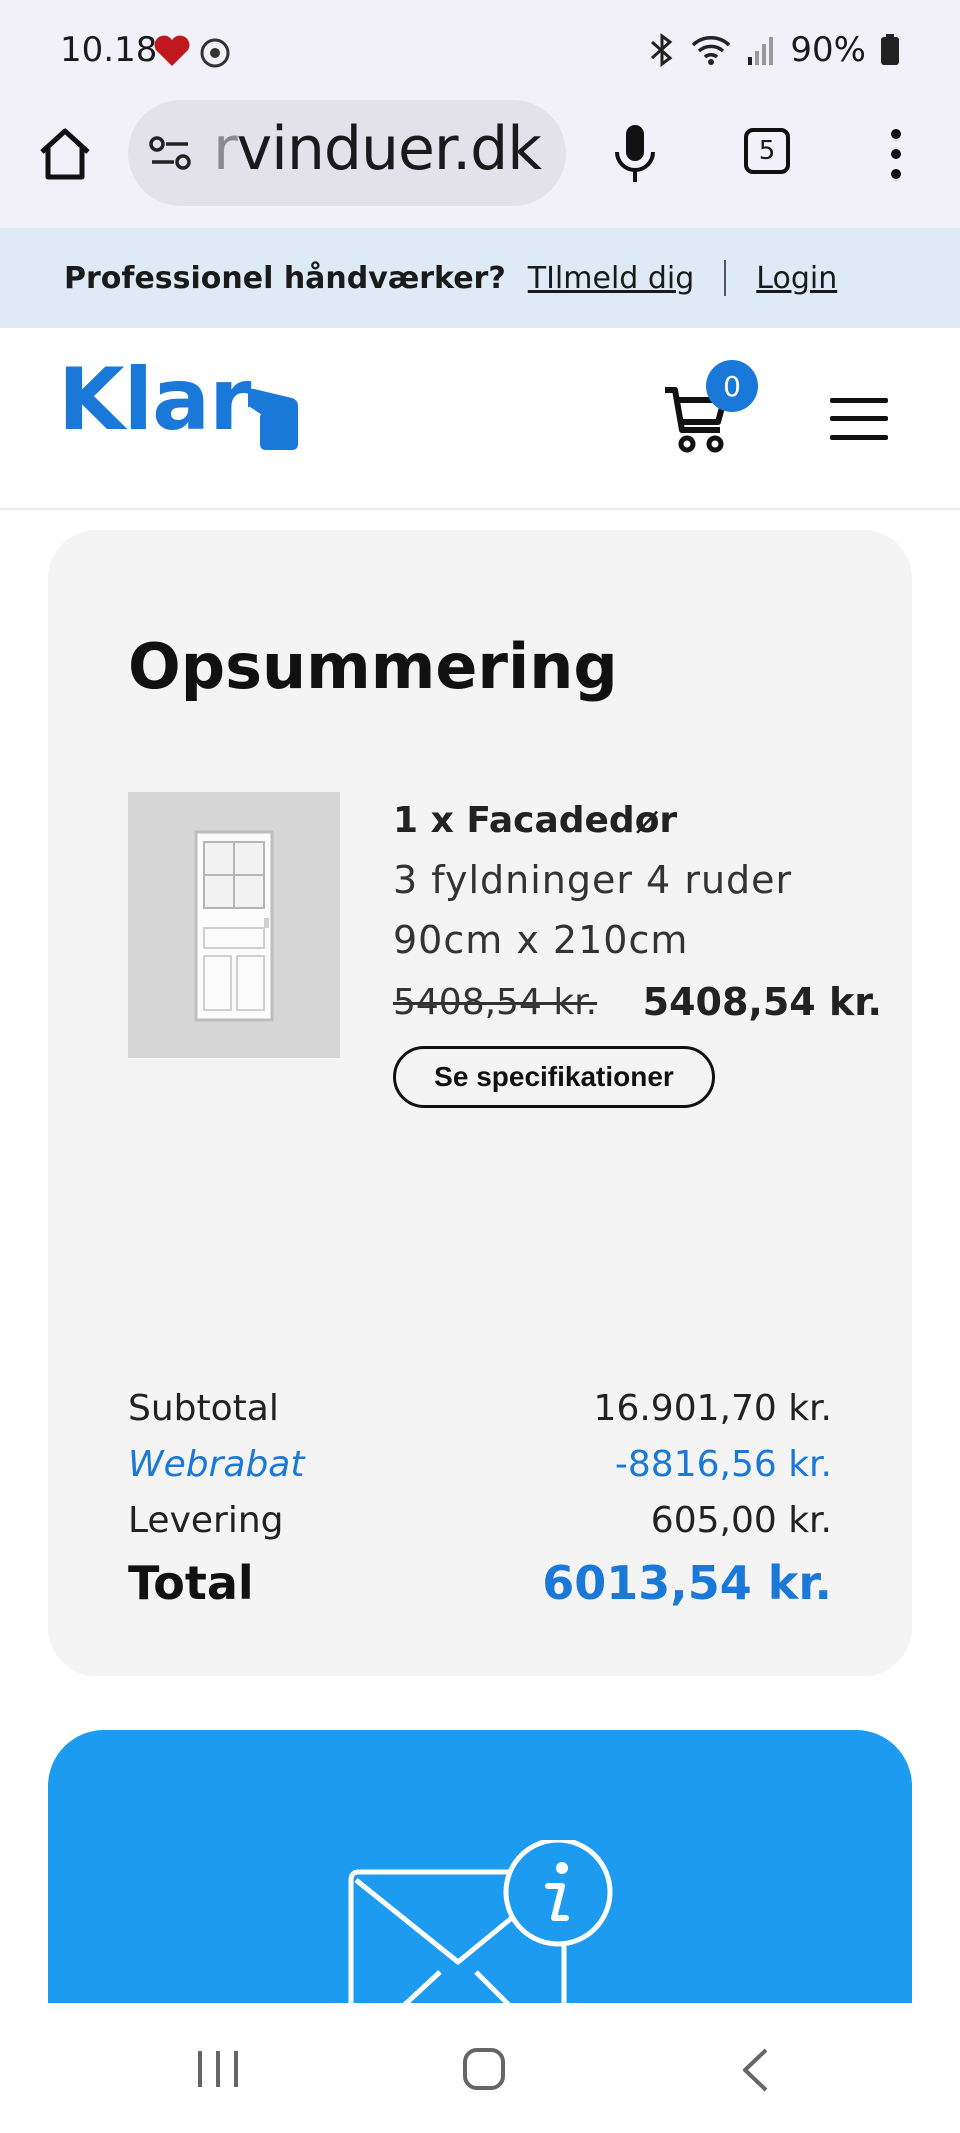  What do you see at coordinates (218, 2069) in the screenshot?
I see `recent-apps-icon` at bounding box center [218, 2069].